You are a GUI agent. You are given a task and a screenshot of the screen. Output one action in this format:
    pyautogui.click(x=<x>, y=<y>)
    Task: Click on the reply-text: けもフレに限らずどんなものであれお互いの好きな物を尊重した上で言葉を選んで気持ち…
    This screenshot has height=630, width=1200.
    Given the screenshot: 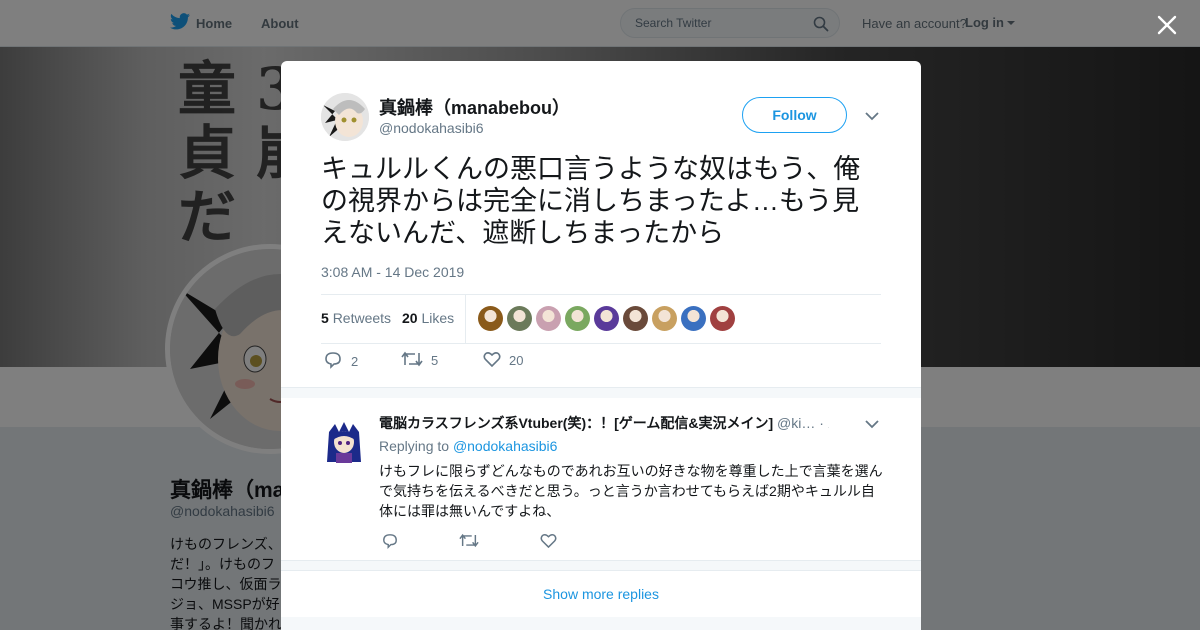 What is the action you would take?
    pyautogui.click(x=631, y=491)
    